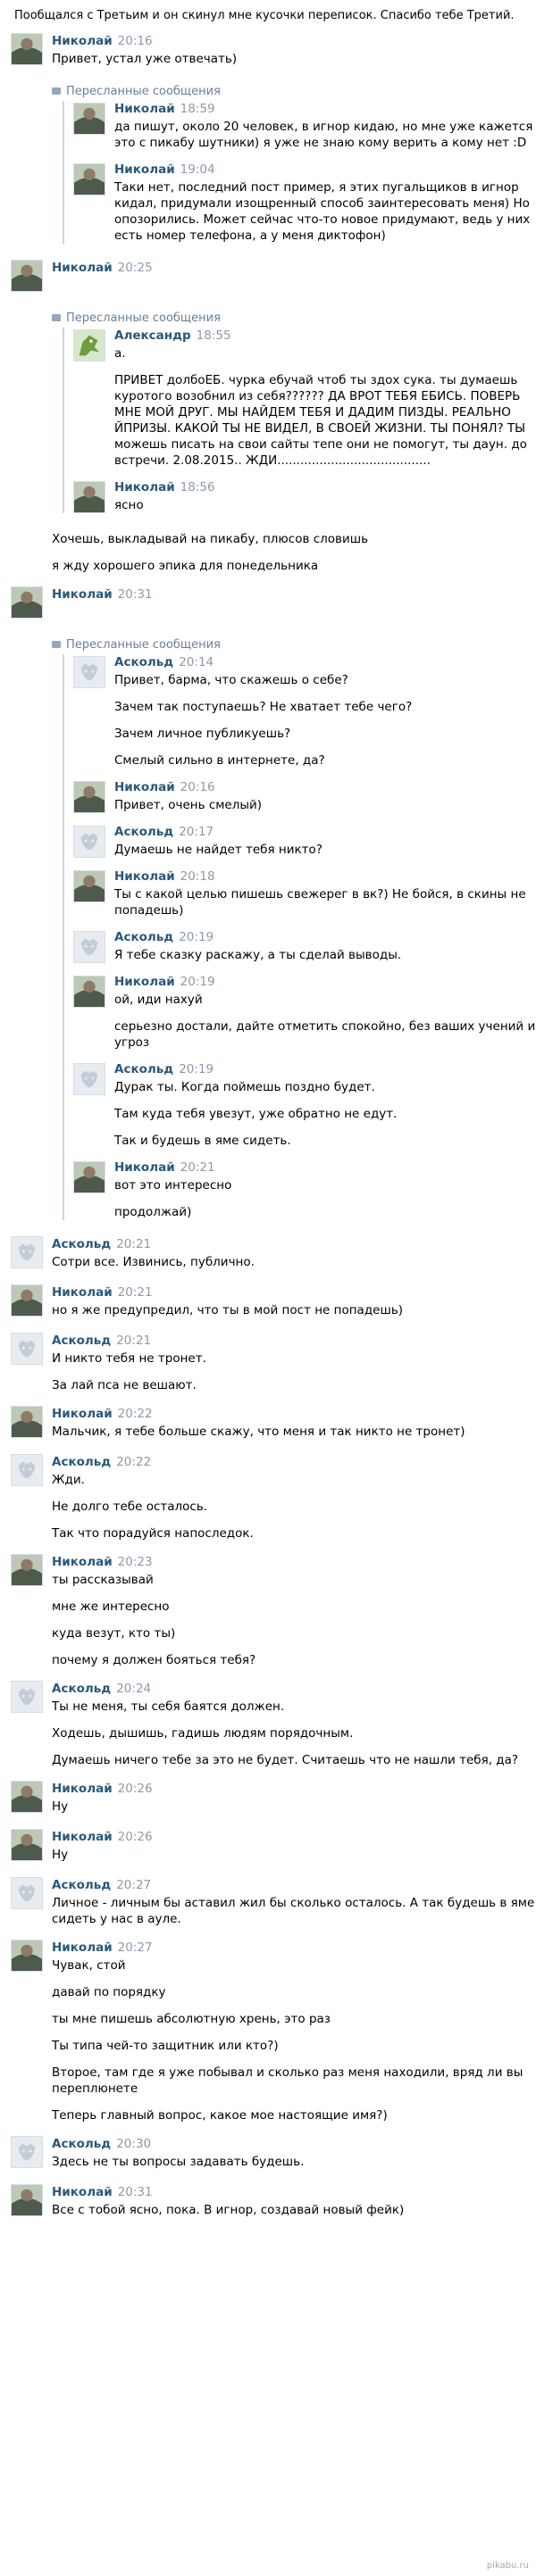 The image size is (536, 2576). Describe the element at coordinates (231, 680) in the screenshot. I see `message-text: Привет, барма, что скажешь о себе?` at that location.